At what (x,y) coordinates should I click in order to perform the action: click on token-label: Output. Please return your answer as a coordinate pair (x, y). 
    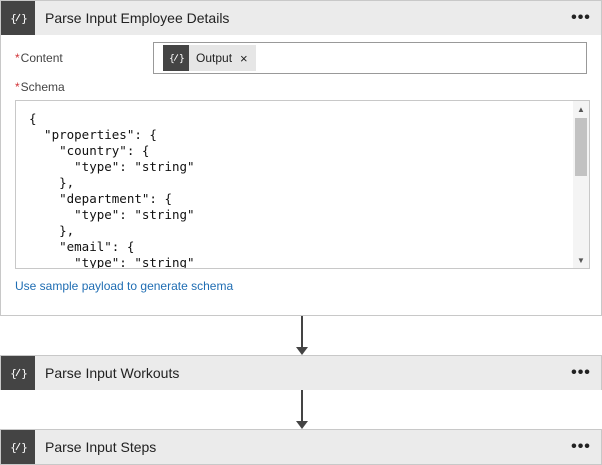
    Looking at the image, I should click on (214, 58).